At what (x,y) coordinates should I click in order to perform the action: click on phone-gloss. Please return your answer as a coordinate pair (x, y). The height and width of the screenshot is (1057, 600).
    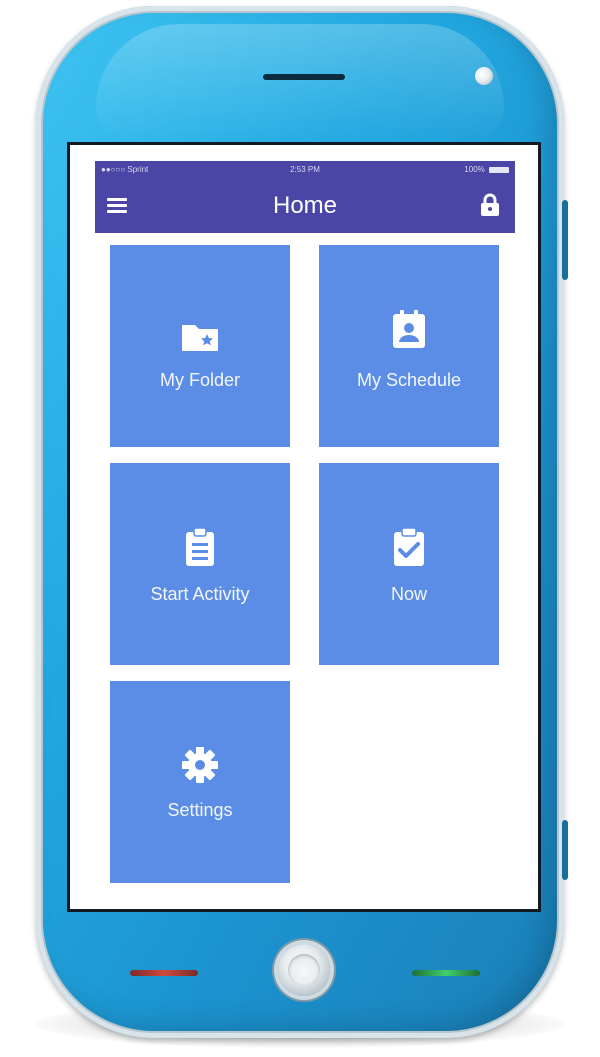
    Looking at the image, I should click on (300, 84).